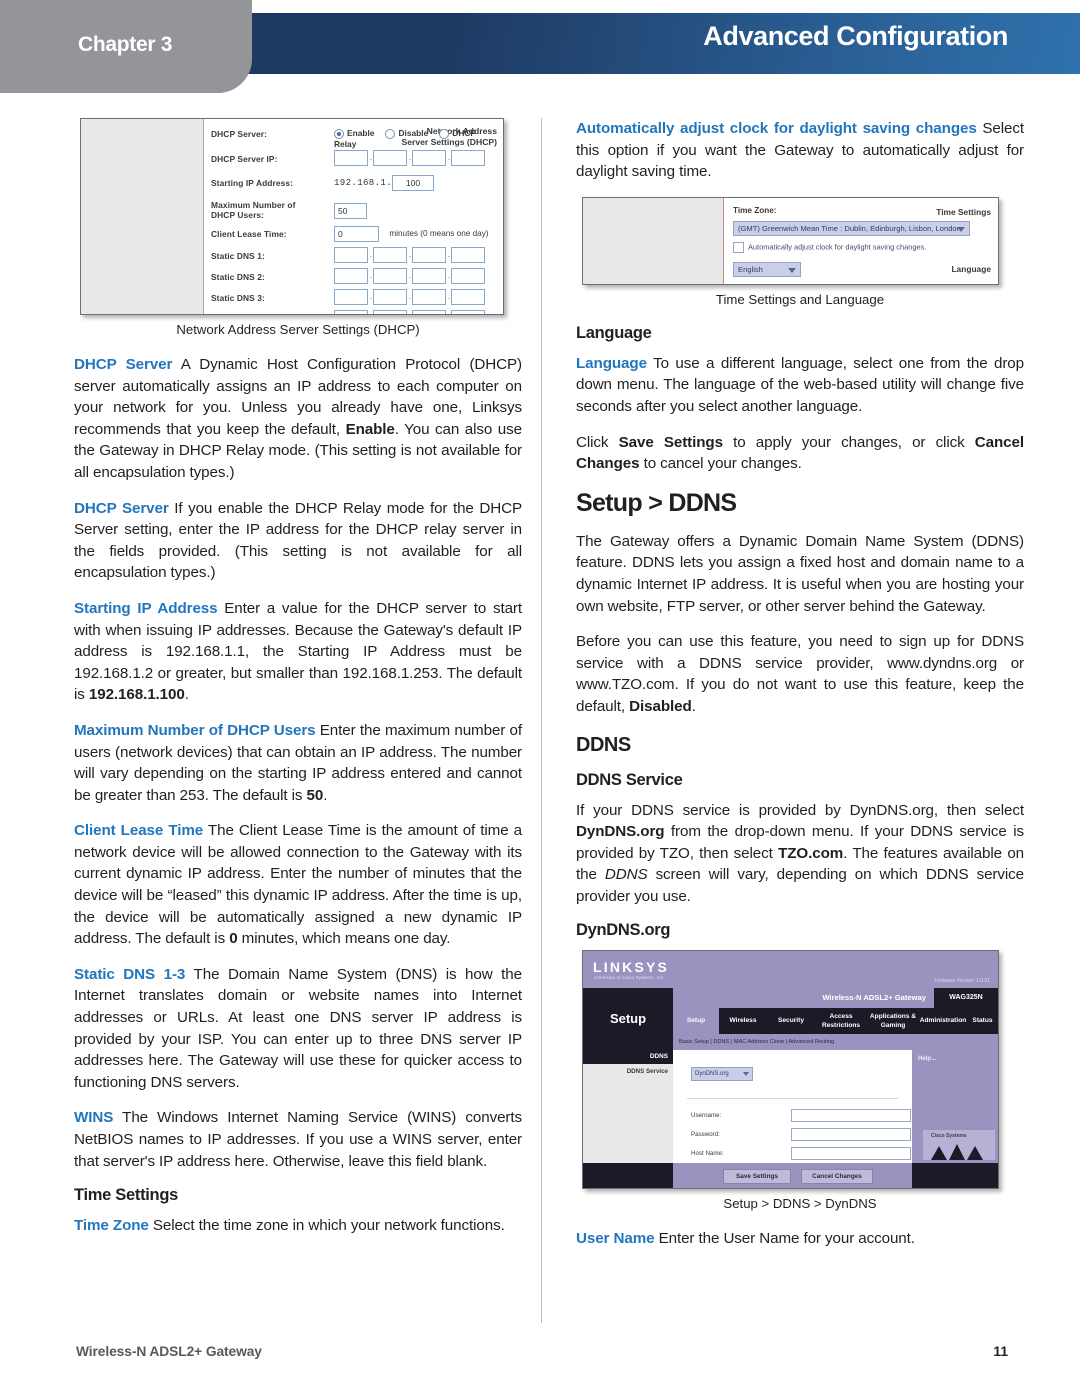  What do you see at coordinates (628, 1107) in the screenshot?
I see `linksys-left-column` at bounding box center [628, 1107].